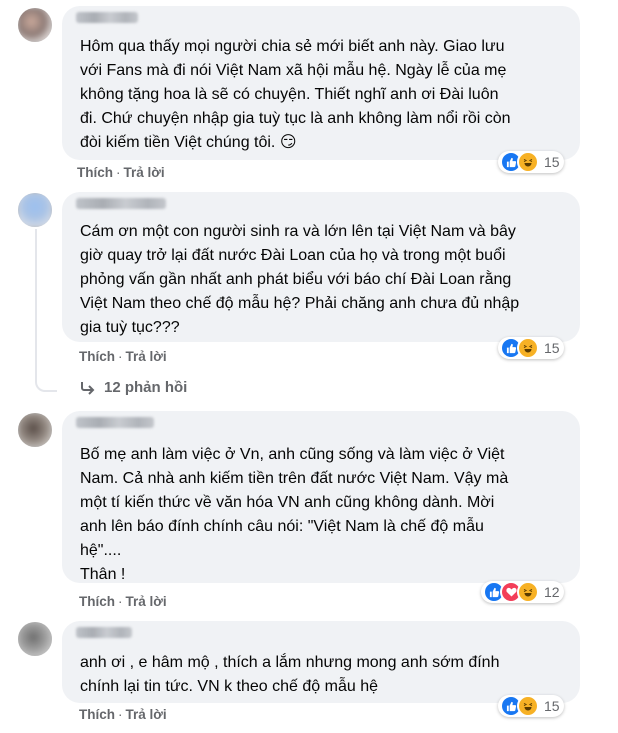 This screenshot has width=618, height=733. I want to click on reply-arrow-icon, so click(88, 388).